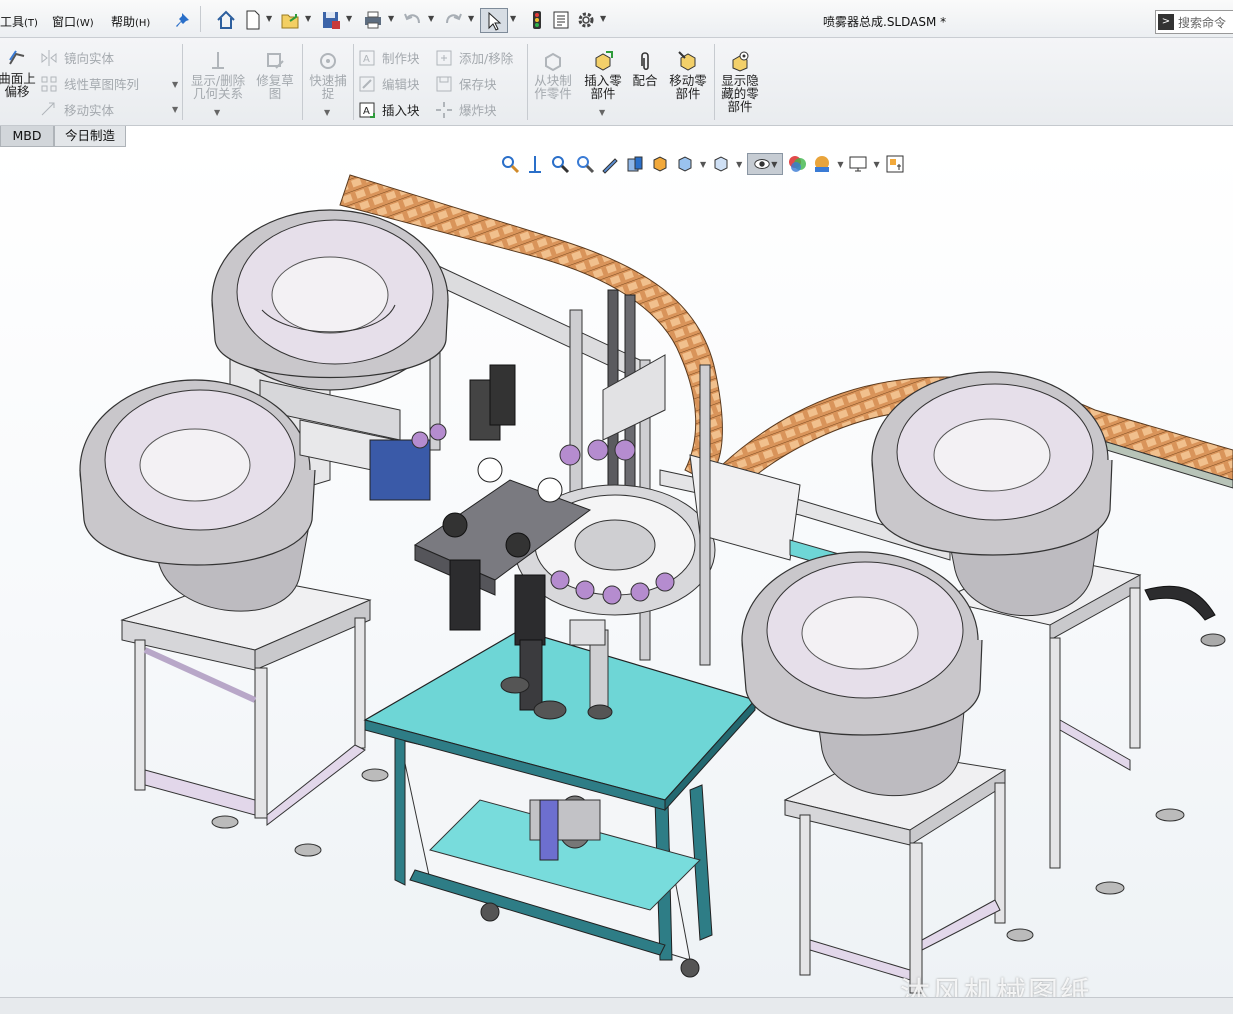 This screenshot has height=1014, width=1233. Describe the element at coordinates (610, 164) in the screenshot. I see `dynamic-annotation-icon` at that location.